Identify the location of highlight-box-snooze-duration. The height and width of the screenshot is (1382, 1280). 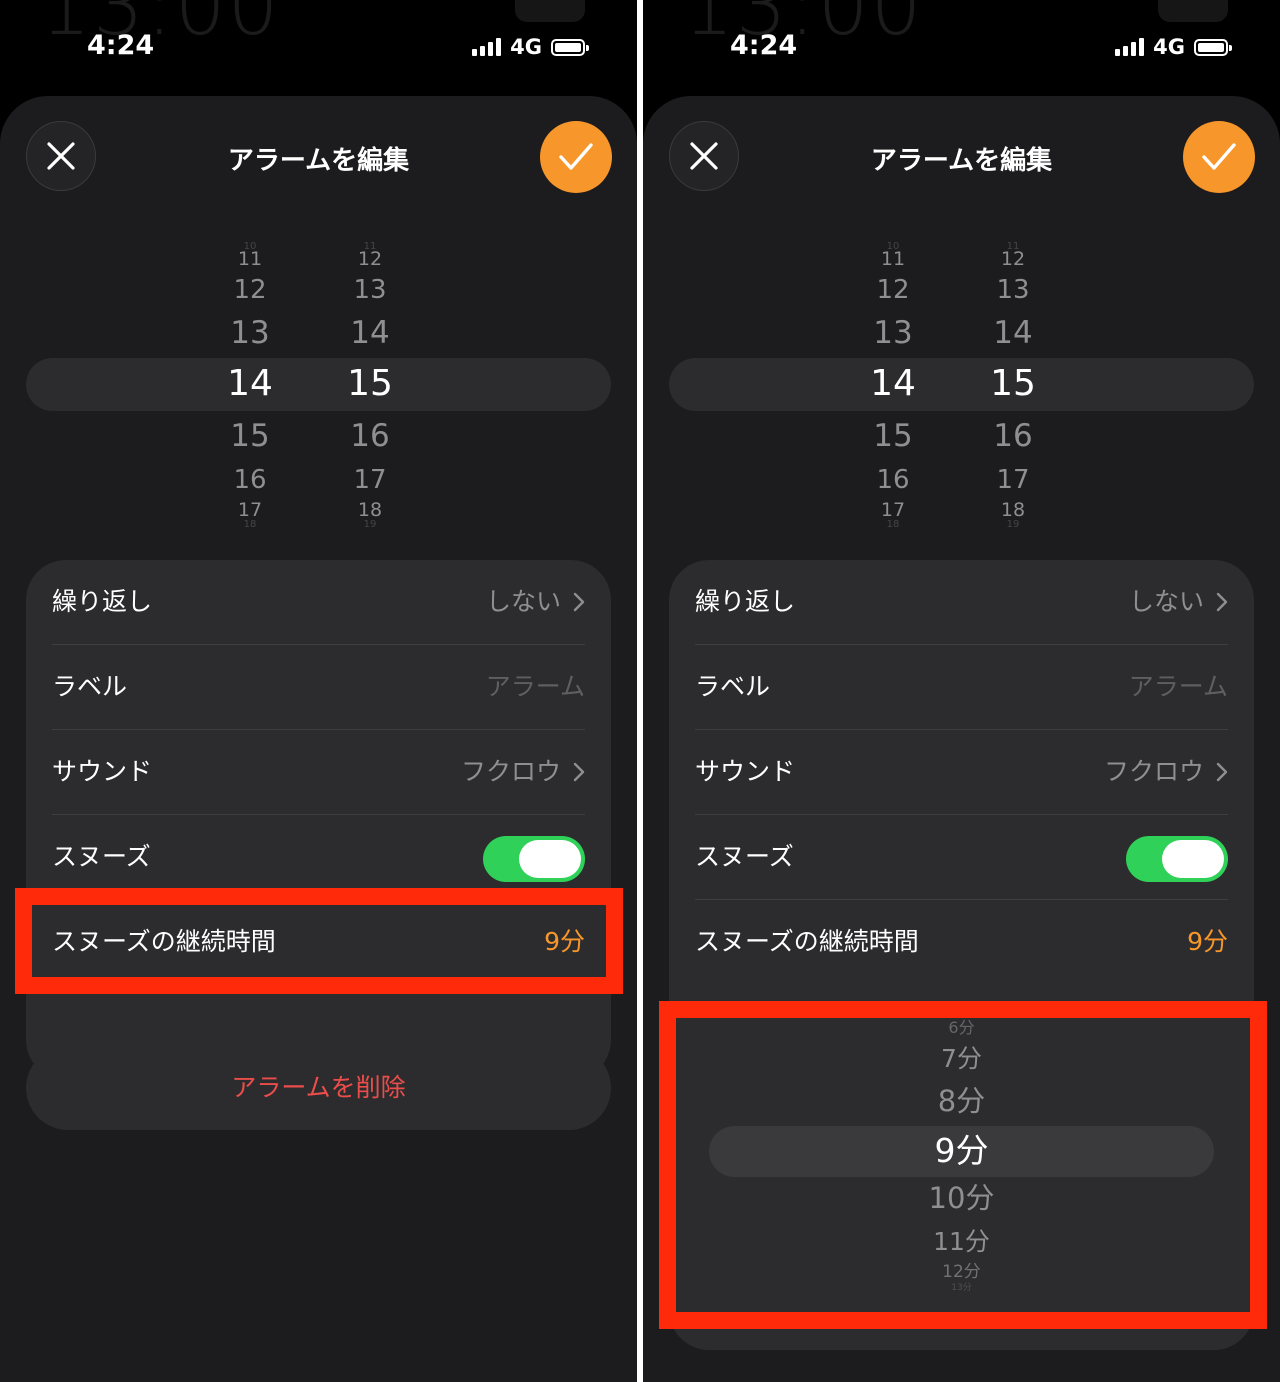
(319, 941).